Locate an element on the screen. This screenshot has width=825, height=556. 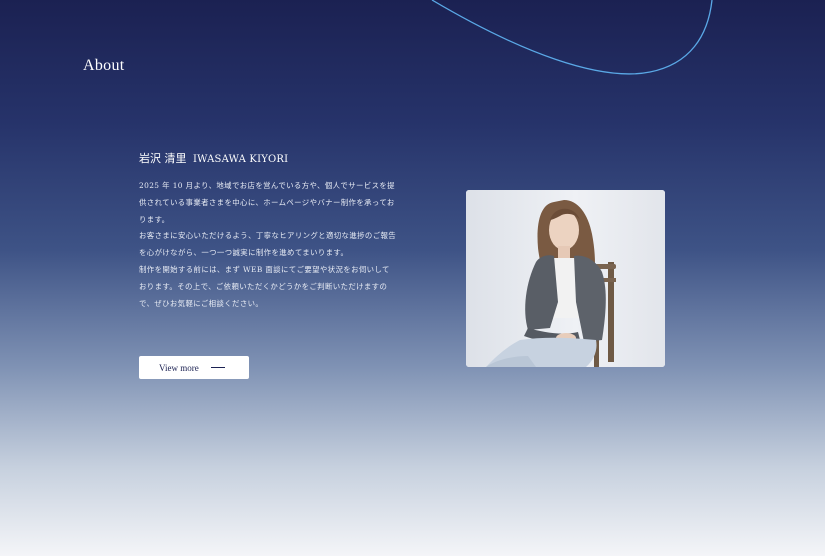
profile-name: 岩沢 清里 IWASAWA KIYORI is located at coordinates (268, 158).